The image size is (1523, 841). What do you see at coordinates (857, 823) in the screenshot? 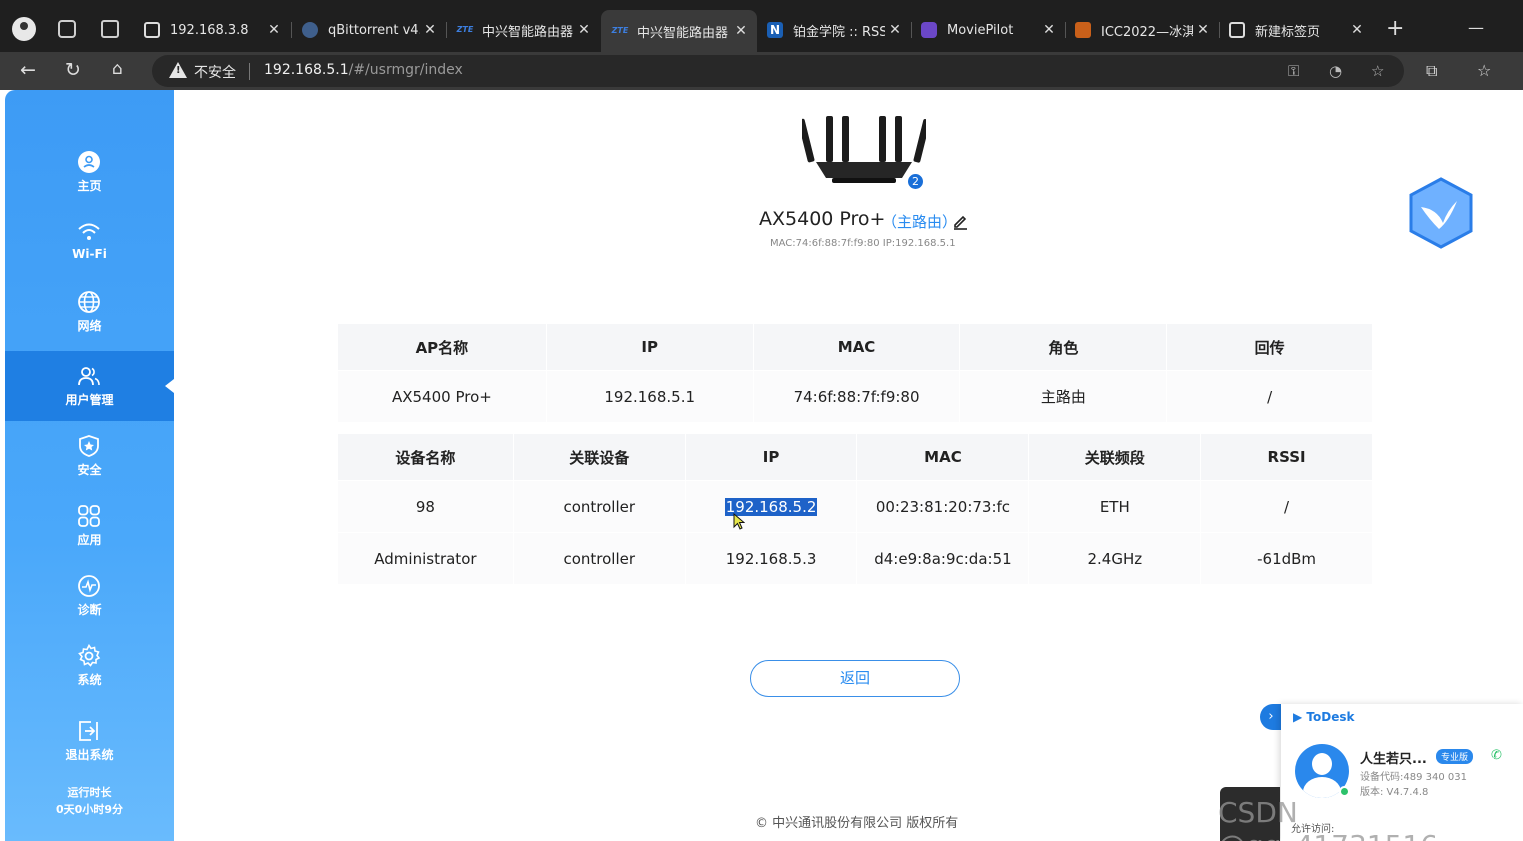
I see `copyright-footer: © 中兴通讯股份有限公司 版权所有` at bounding box center [857, 823].